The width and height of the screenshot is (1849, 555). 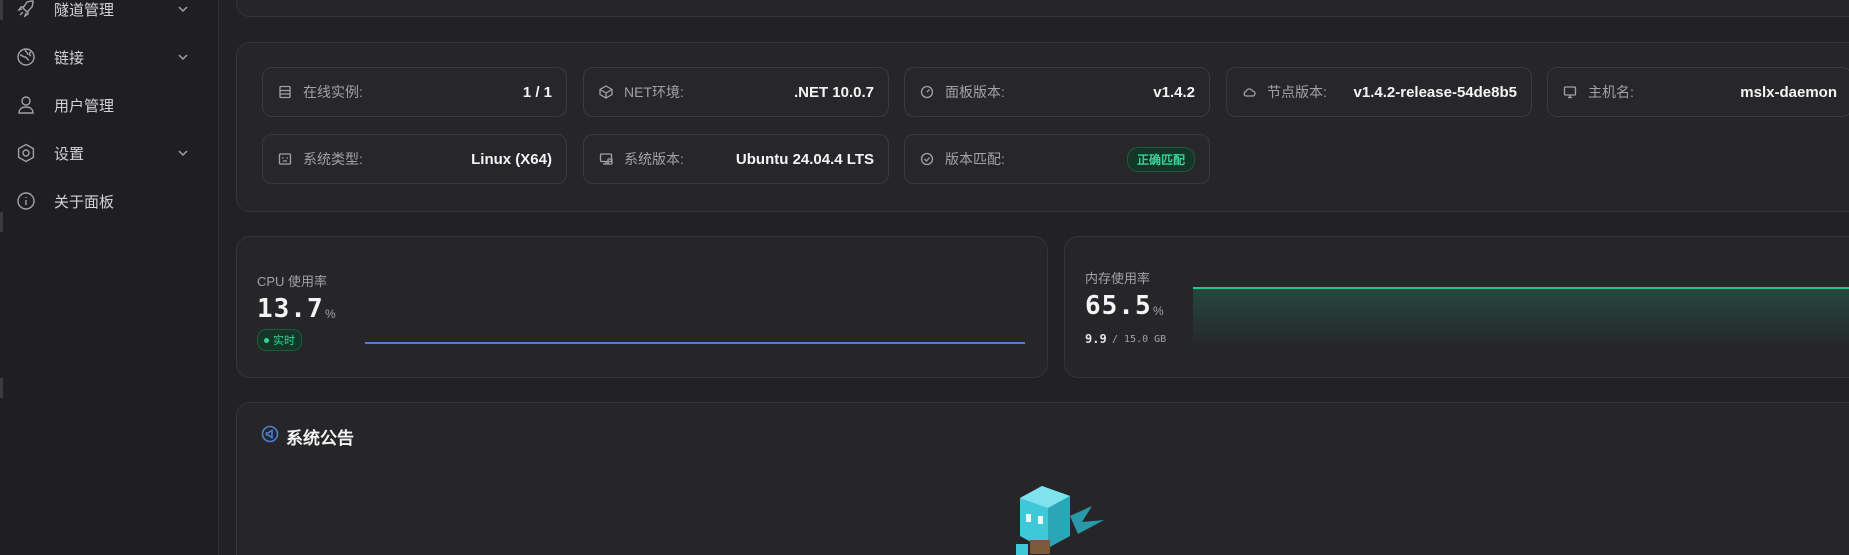 What do you see at coordinates (330, 314) in the screenshot?
I see `cpu-unit: %` at bounding box center [330, 314].